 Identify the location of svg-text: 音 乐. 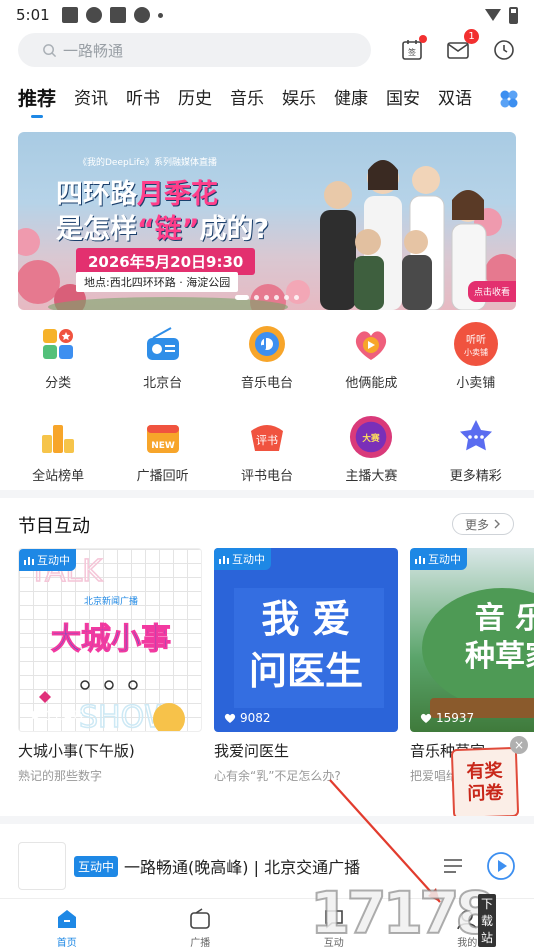
(504, 618).